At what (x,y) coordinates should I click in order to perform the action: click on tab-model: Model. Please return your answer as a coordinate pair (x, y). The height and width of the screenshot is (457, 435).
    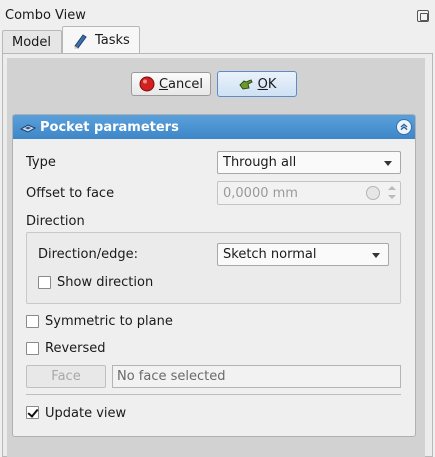
    Looking at the image, I should click on (32, 42).